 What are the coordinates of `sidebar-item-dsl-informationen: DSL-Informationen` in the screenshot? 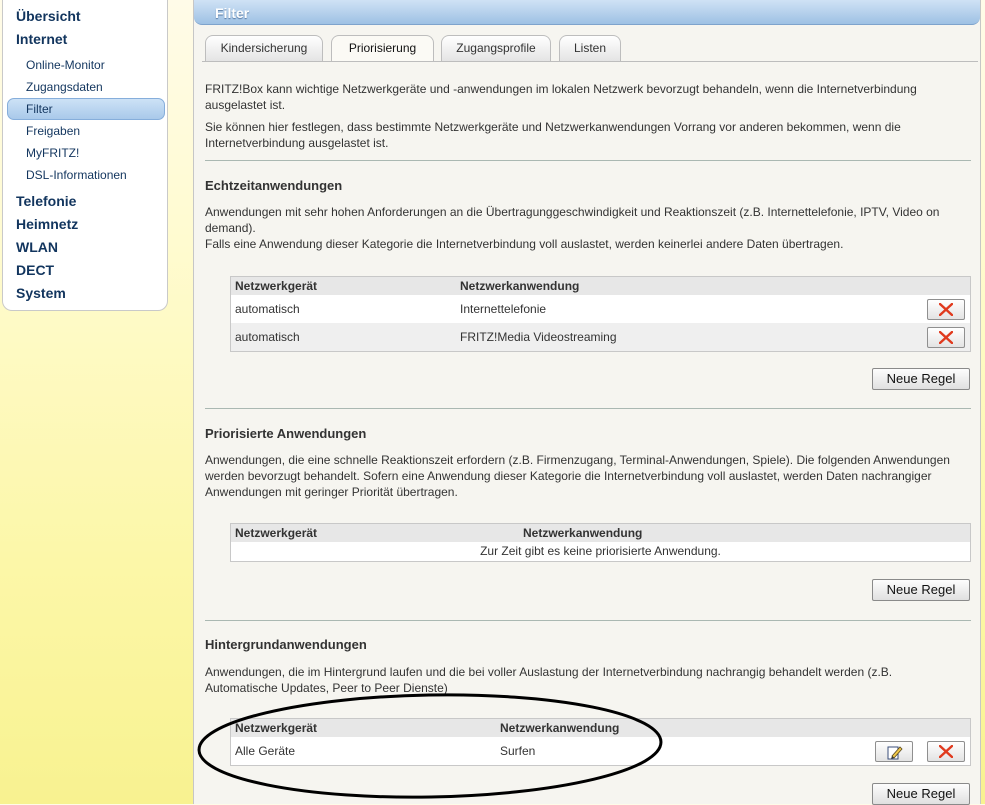 It's located at (76, 175).